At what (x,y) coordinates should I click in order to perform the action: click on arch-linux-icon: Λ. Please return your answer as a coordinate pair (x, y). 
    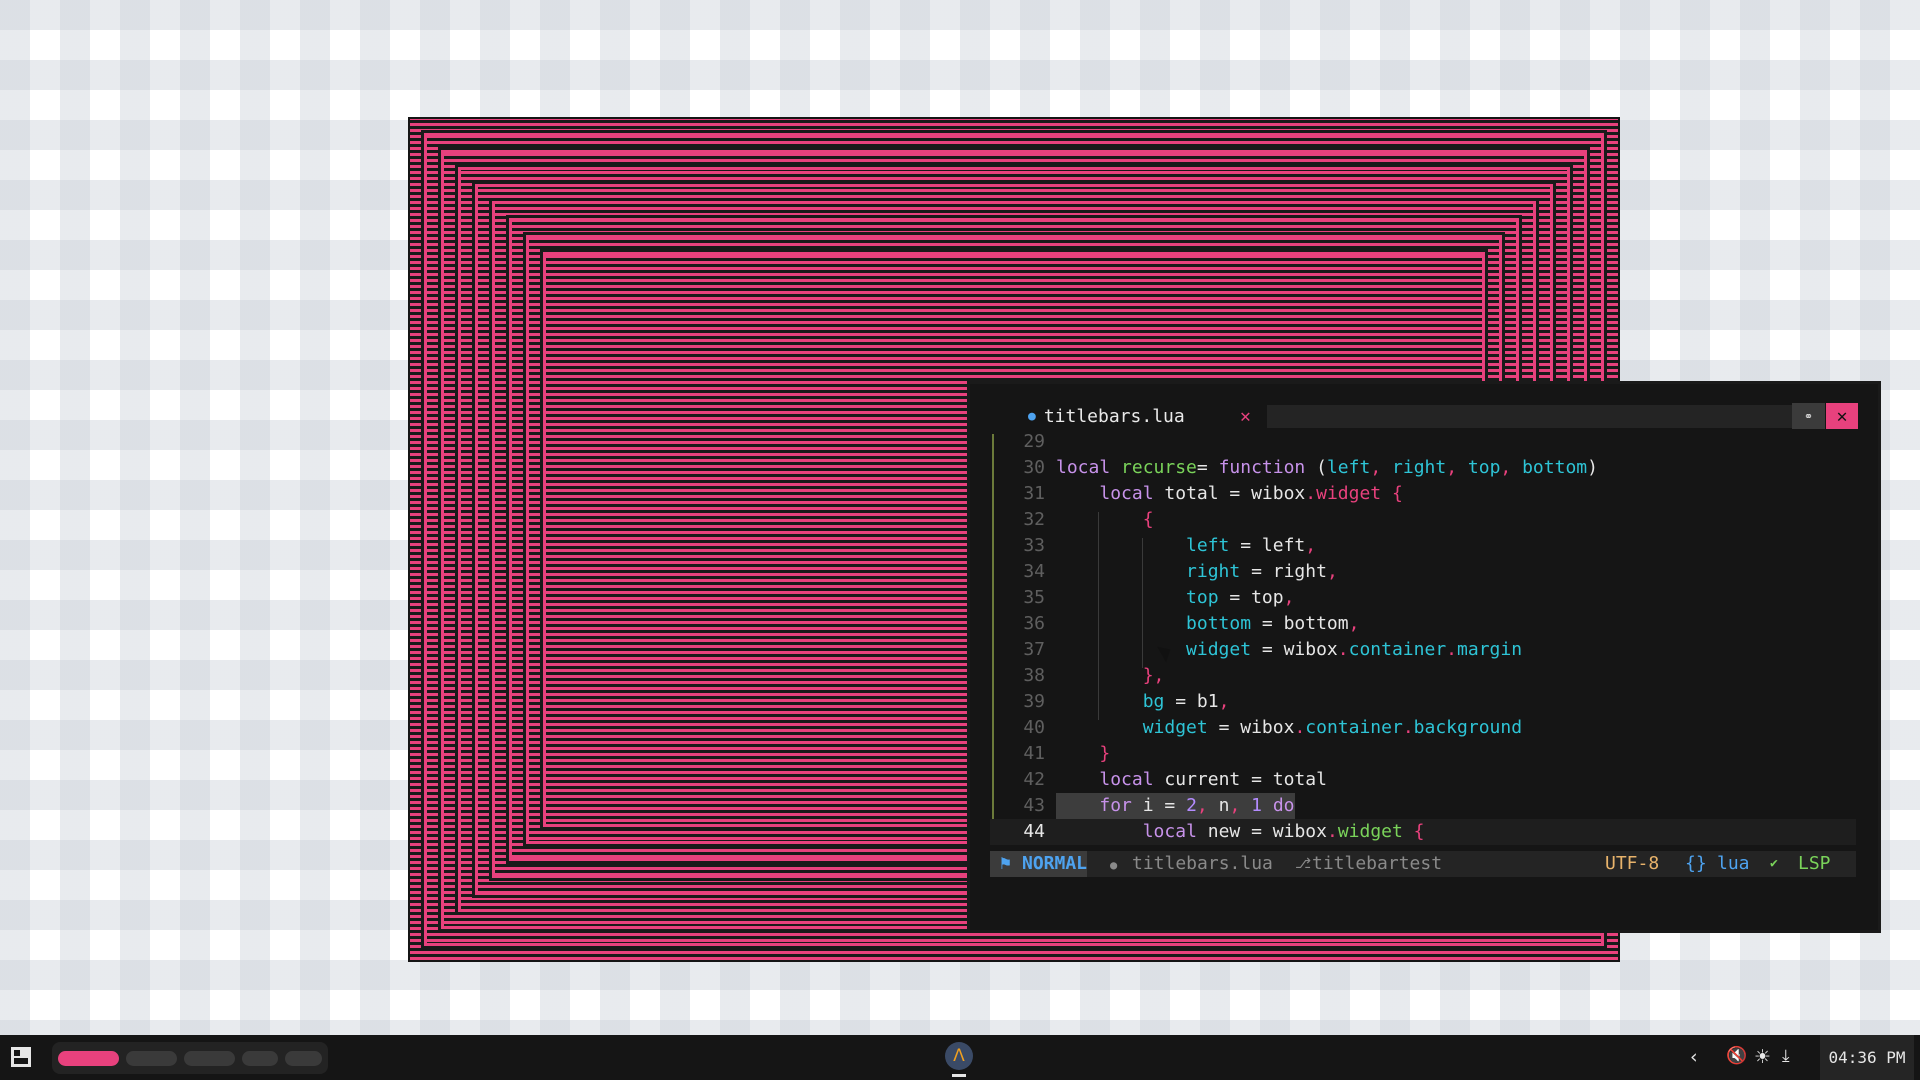
    Looking at the image, I should click on (959, 1056).